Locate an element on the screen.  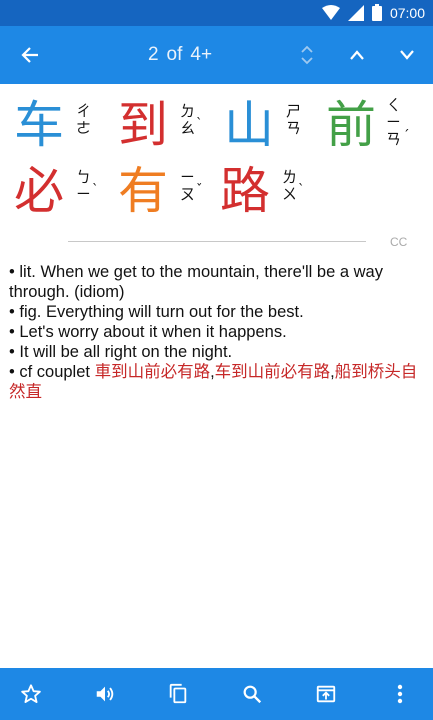
copy-icon is located at coordinates (178, 693).